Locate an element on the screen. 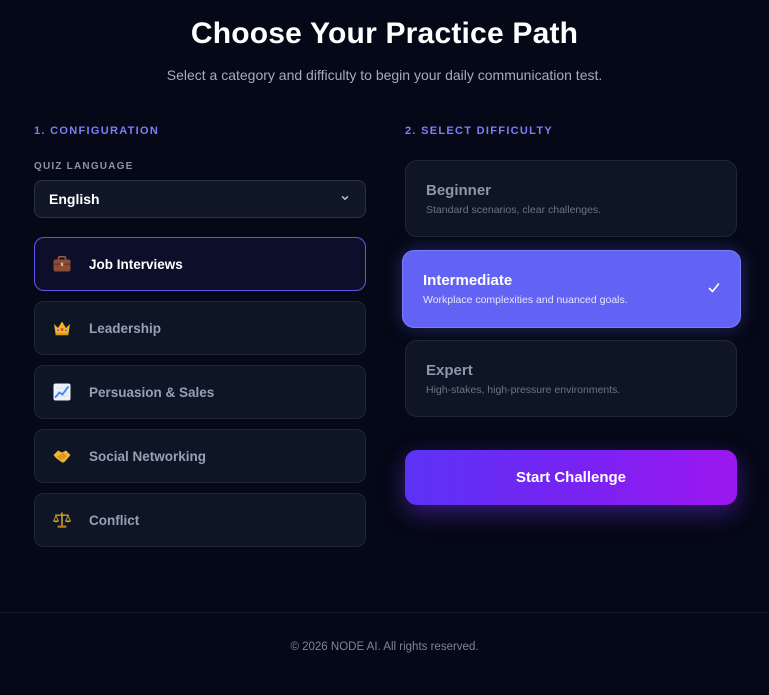  chevron-down-icon is located at coordinates (345, 198).